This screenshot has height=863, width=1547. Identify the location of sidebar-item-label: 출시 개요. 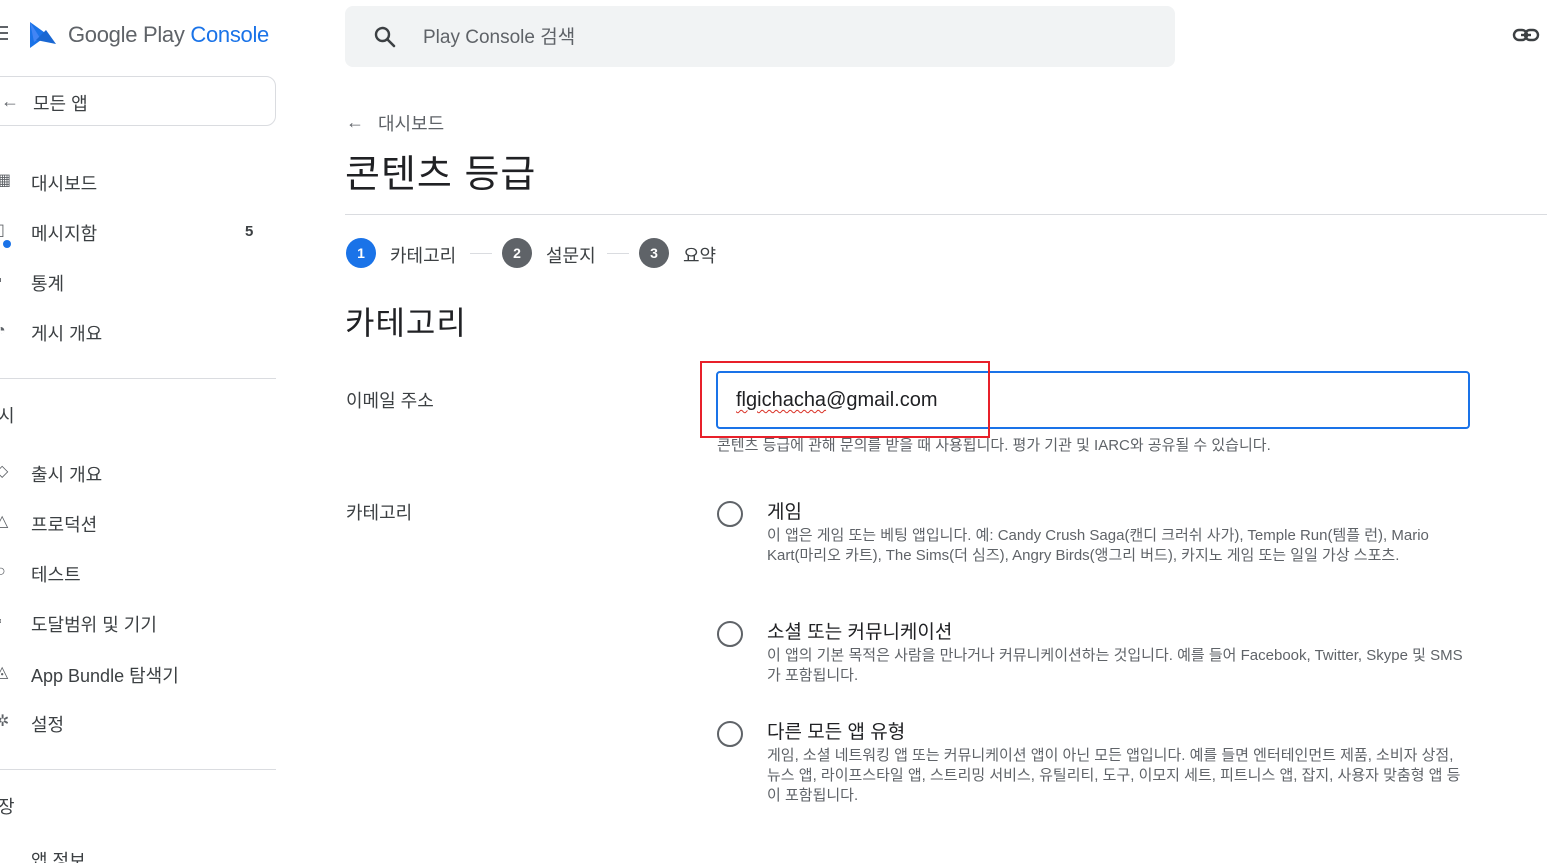
(67, 475).